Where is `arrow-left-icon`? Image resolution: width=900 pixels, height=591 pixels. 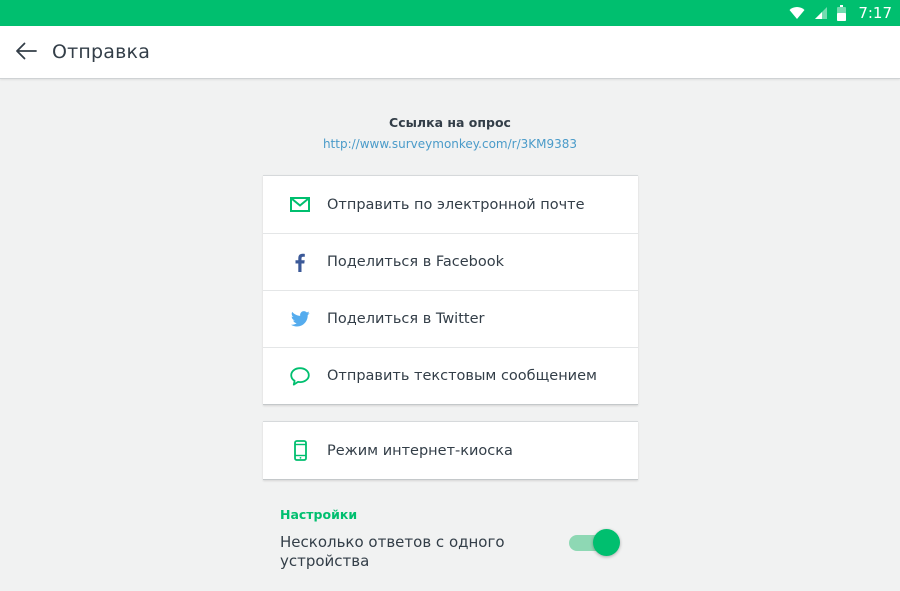
arrow-left-icon is located at coordinates (26, 53).